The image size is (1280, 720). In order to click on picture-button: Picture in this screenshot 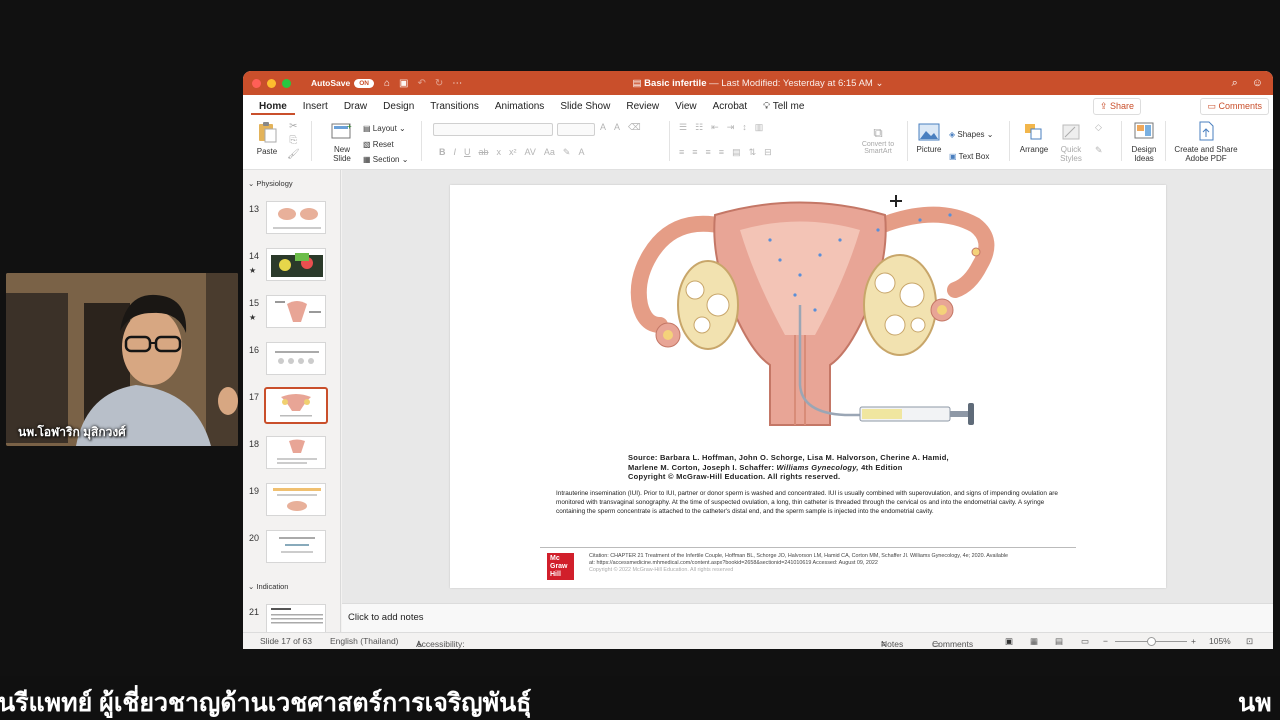, I will do `click(929, 138)`.